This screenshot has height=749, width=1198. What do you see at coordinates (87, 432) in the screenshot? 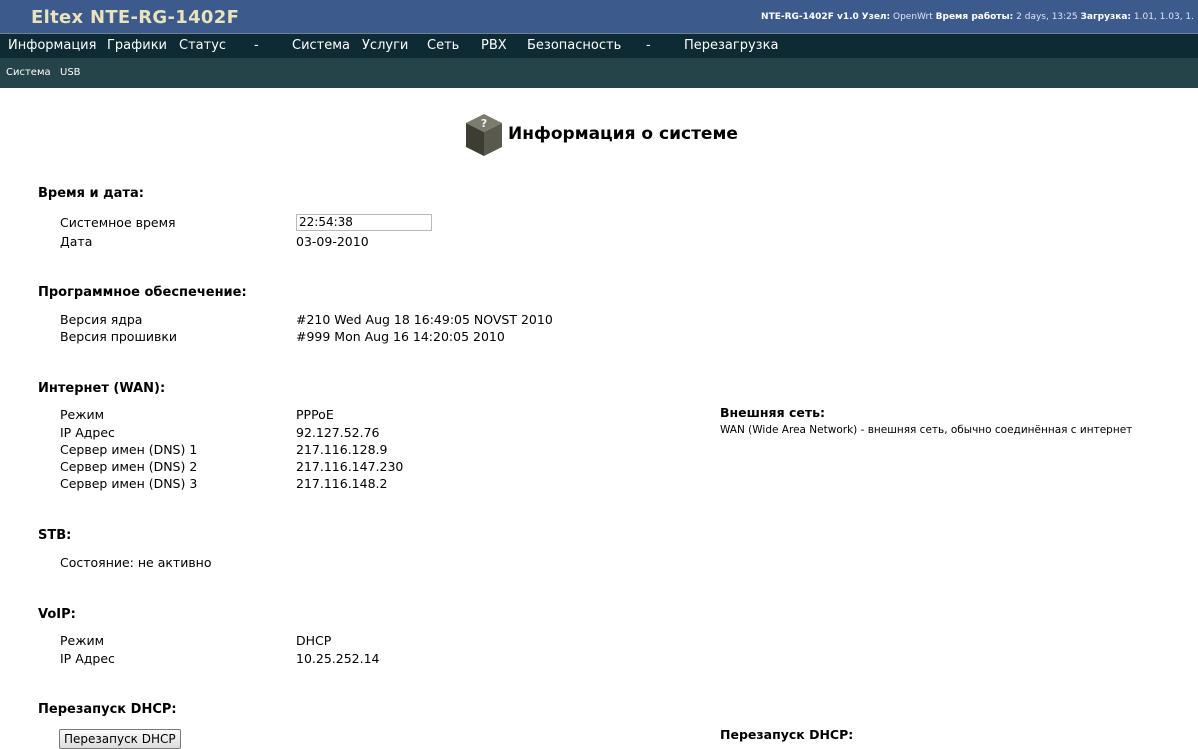
I see `wan-ip-label: IP Адрес` at bounding box center [87, 432].